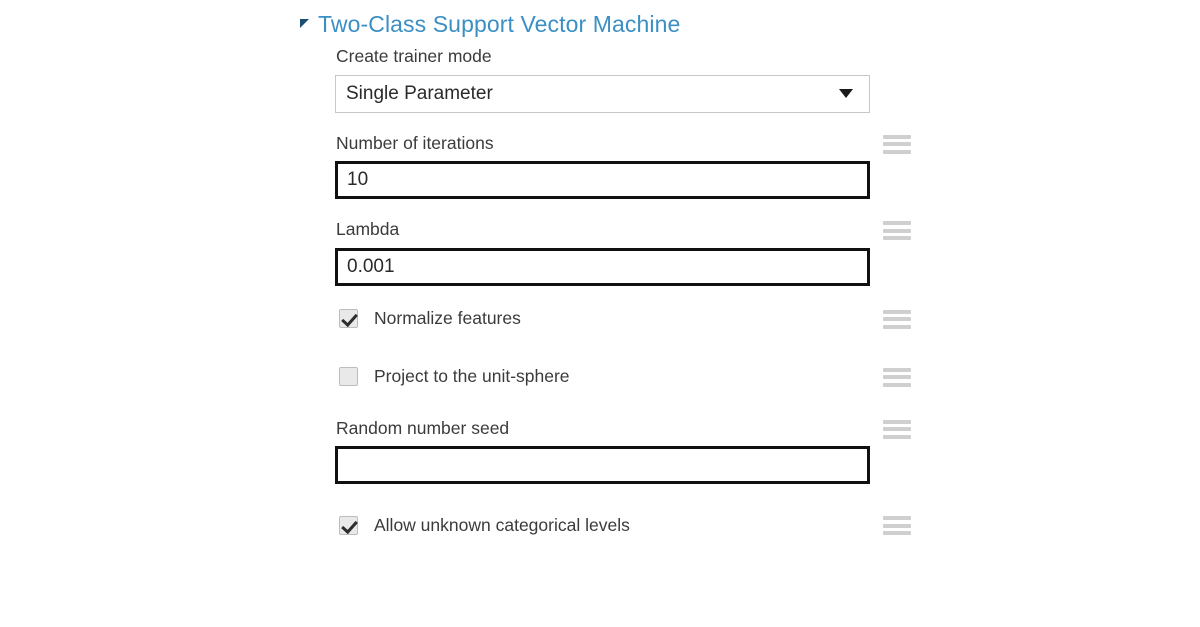 Image resolution: width=1200 pixels, height=627 pixels. I want to click on lambda-drag-handle-icon, so click(897, 230).